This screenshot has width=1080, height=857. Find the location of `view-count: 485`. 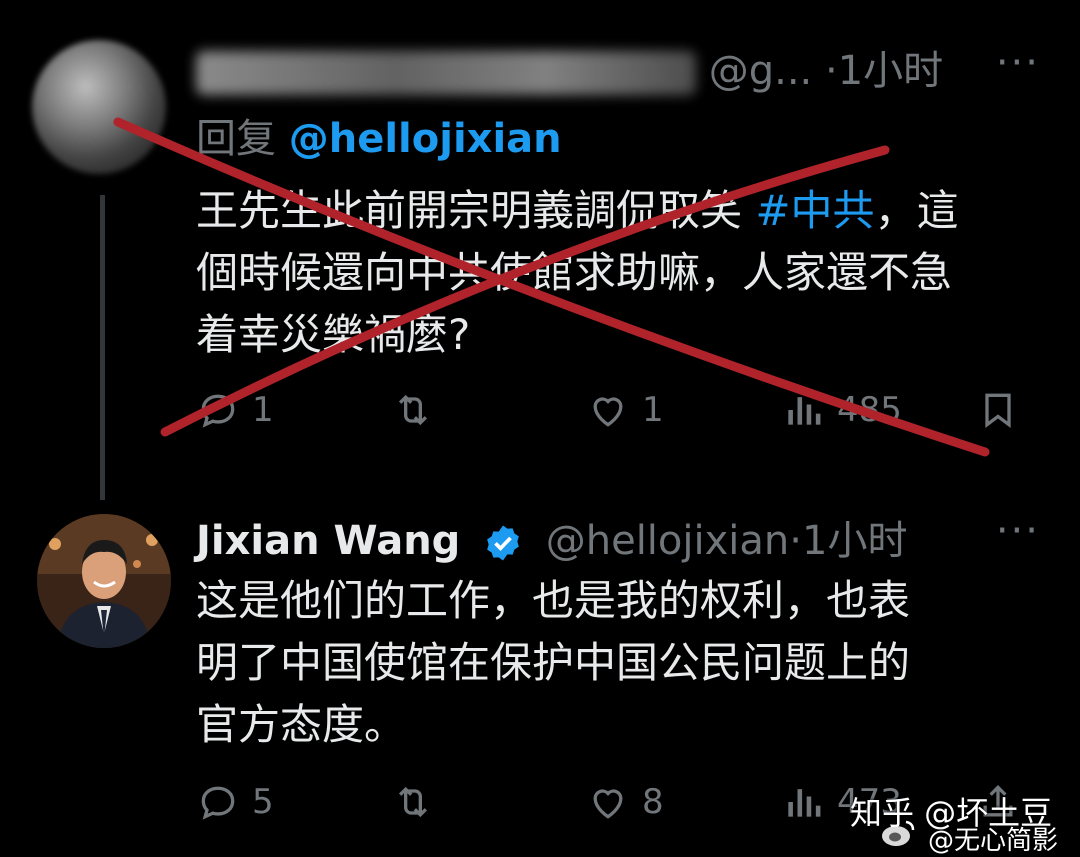

view-count: 485 is located at coordinates (869, 410).